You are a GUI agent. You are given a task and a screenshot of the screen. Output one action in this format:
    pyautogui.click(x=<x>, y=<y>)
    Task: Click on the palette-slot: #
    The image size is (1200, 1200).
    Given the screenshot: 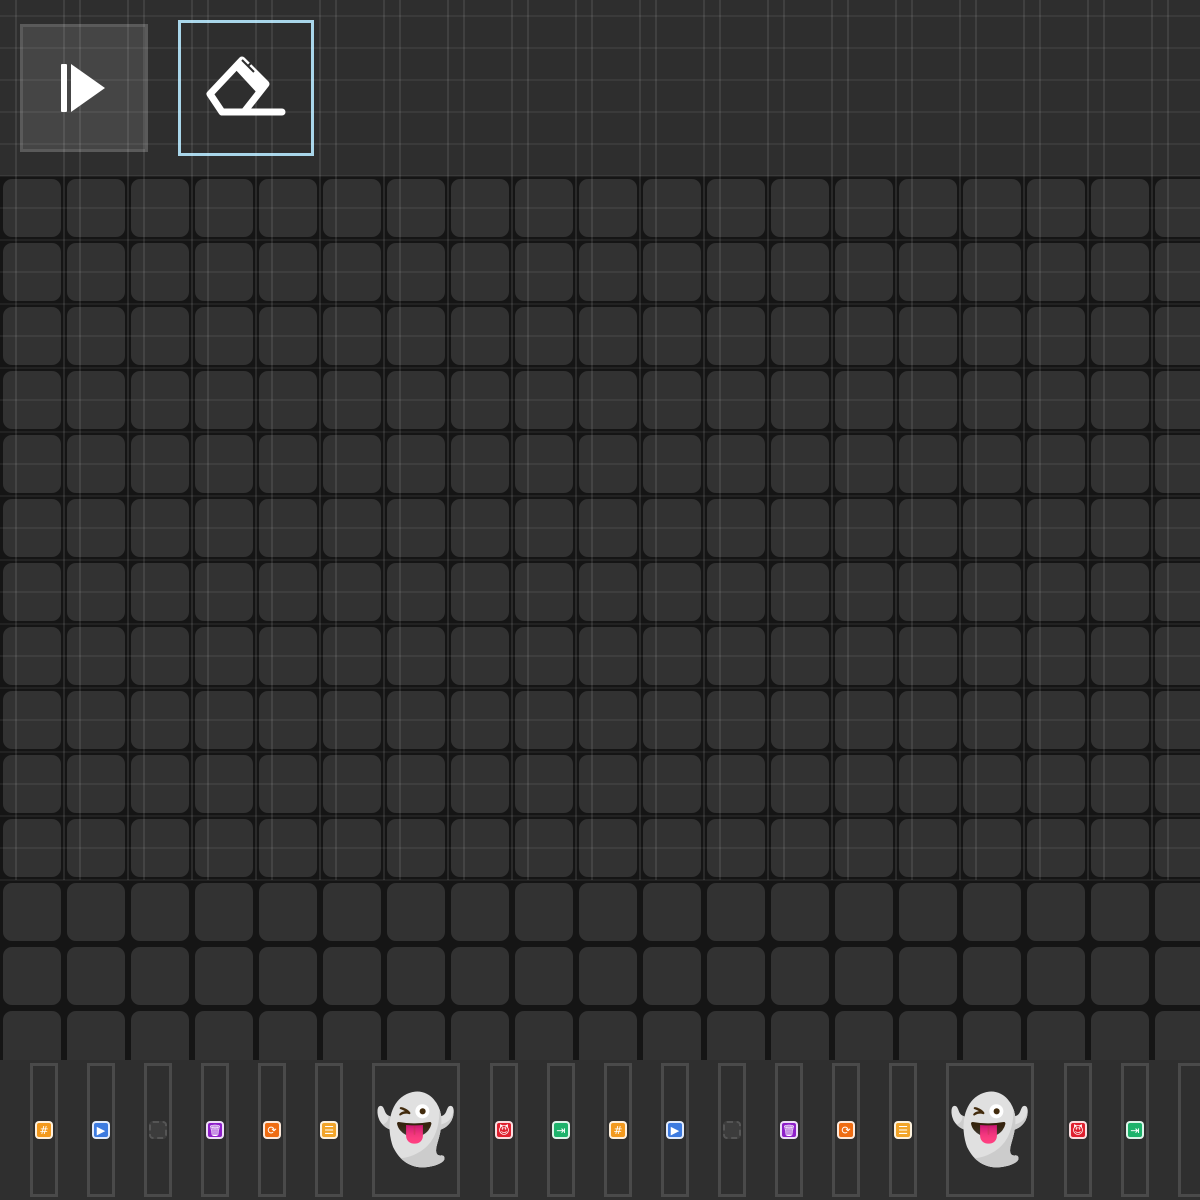 What is the action you would take?
    pyautogui.click(x=618, y=1130)
    